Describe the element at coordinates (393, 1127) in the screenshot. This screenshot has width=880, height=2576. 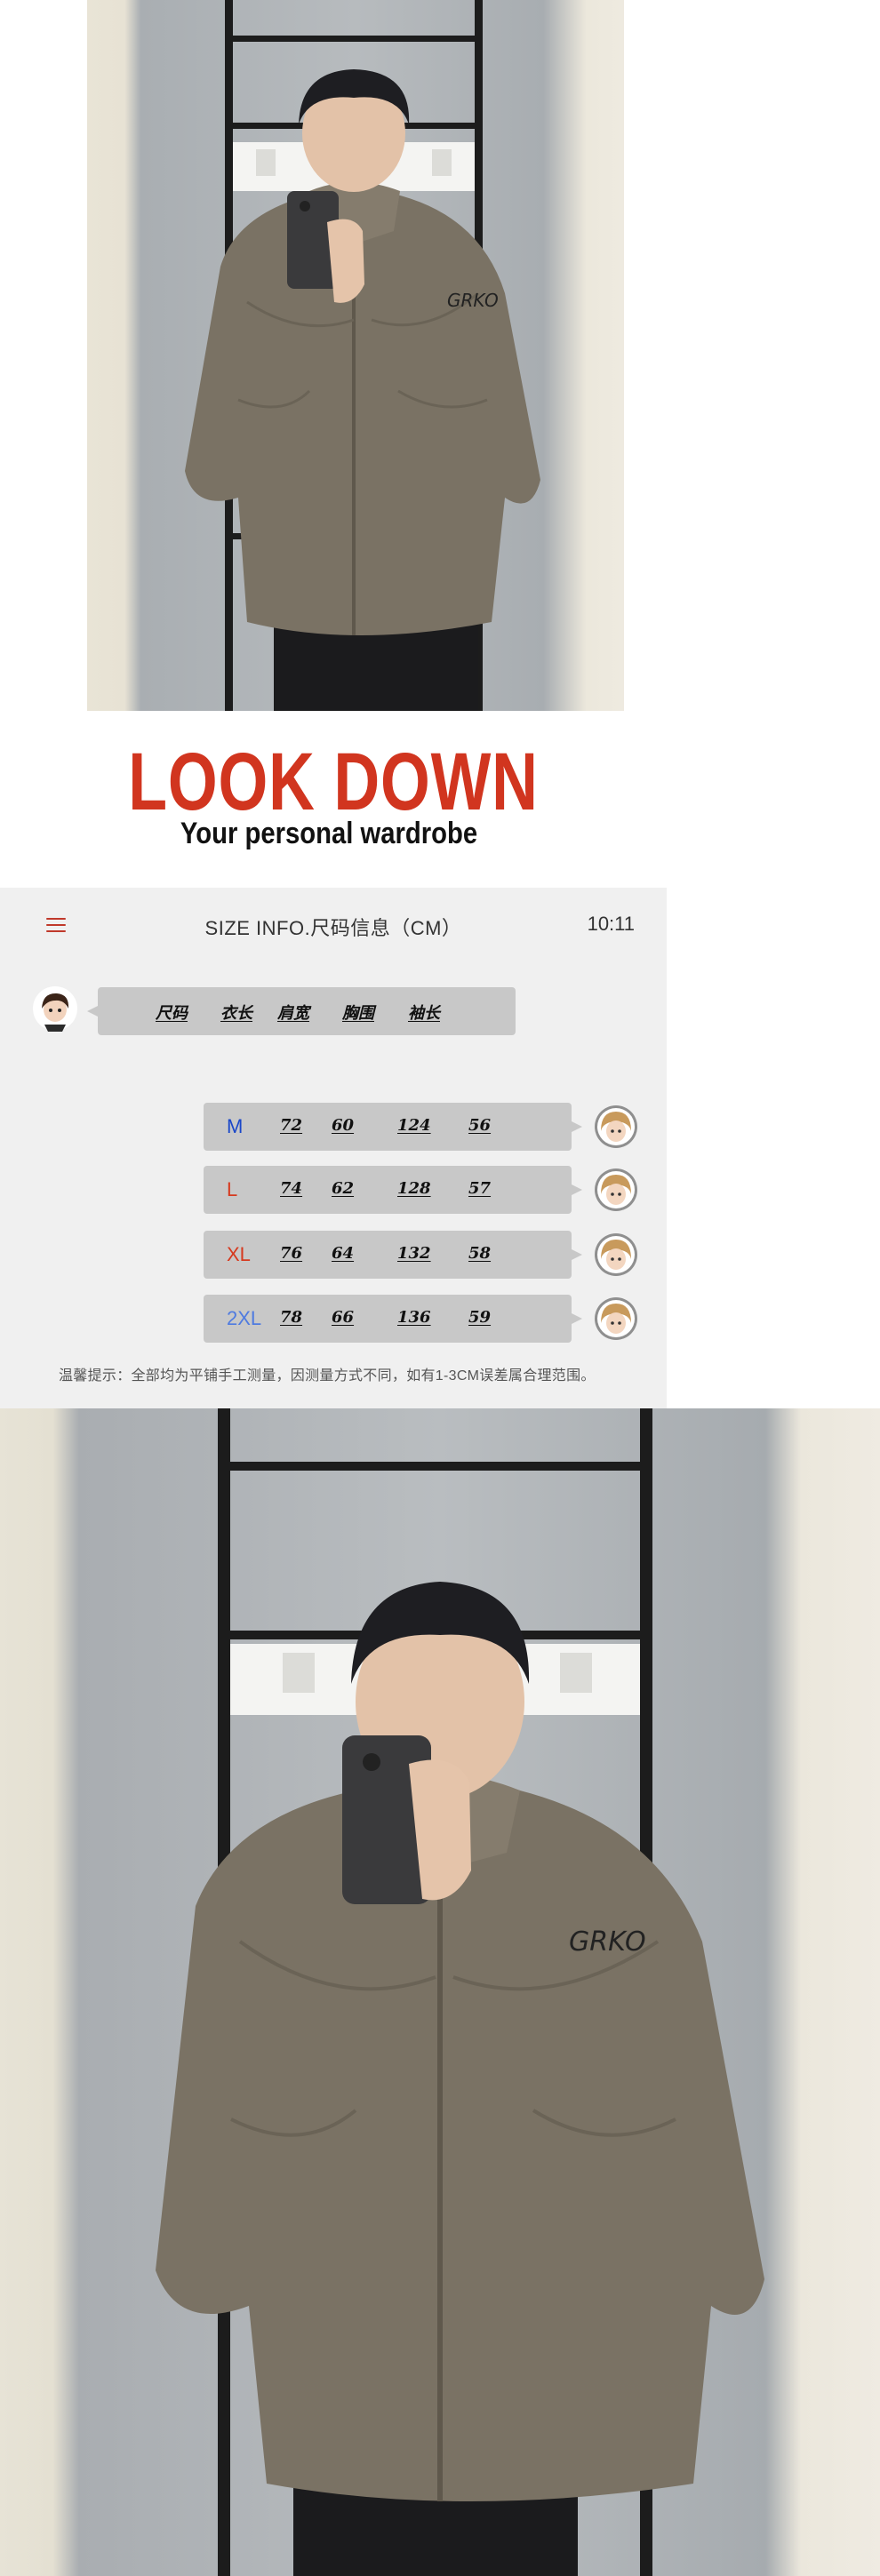
I see `size-row-m: M 72 60 124 56` at that location.